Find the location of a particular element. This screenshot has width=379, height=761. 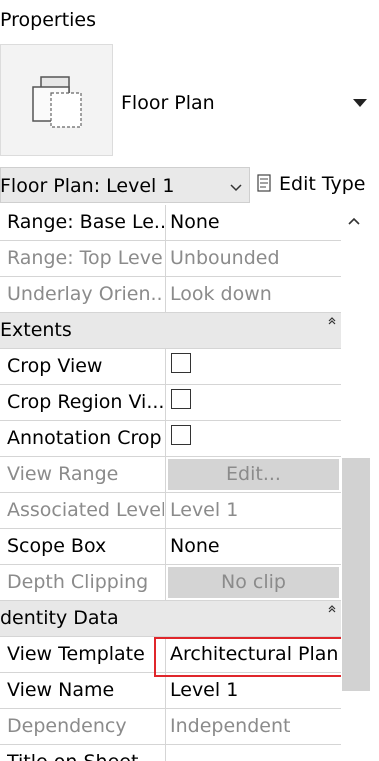

group-title: Extents is located at coordinates (36, 330).